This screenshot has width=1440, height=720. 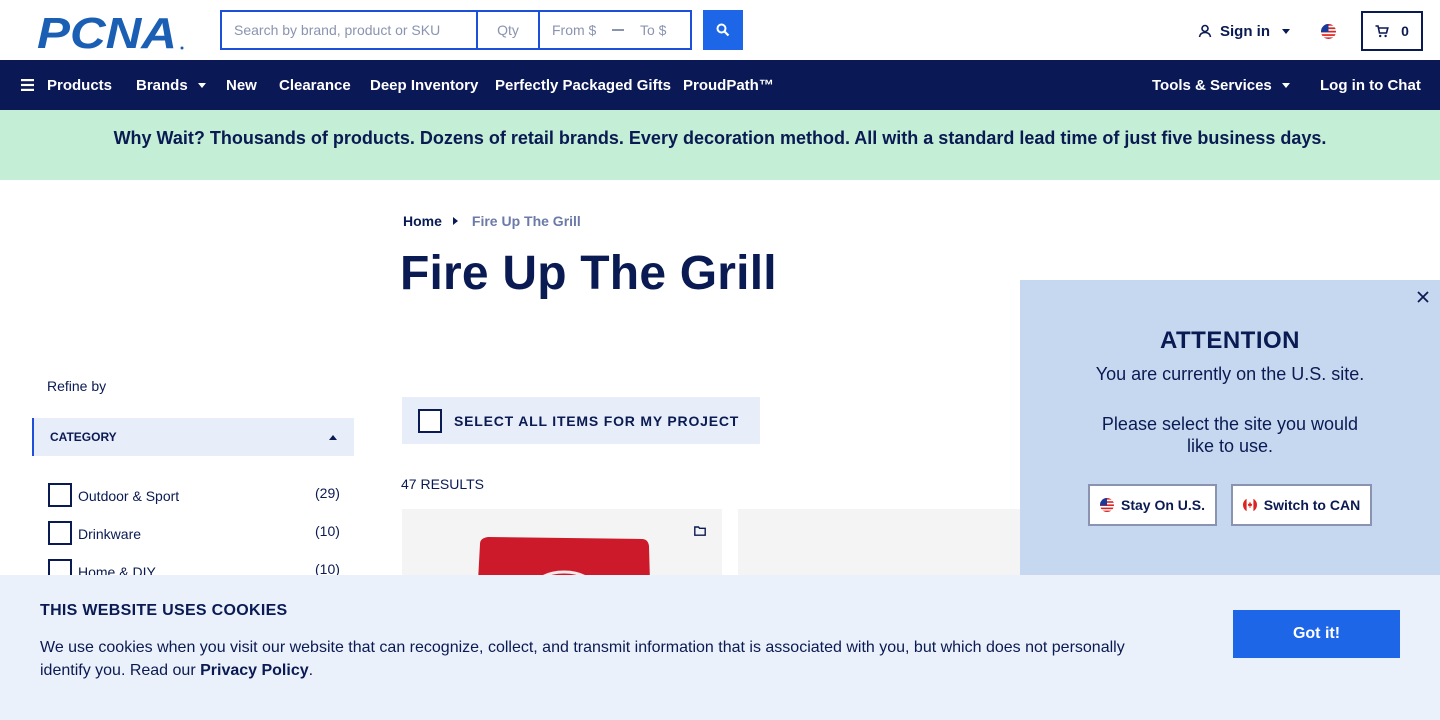 I want to click on breadcrumb-current: Fire Up The Grill, so click(x=526, y=221).